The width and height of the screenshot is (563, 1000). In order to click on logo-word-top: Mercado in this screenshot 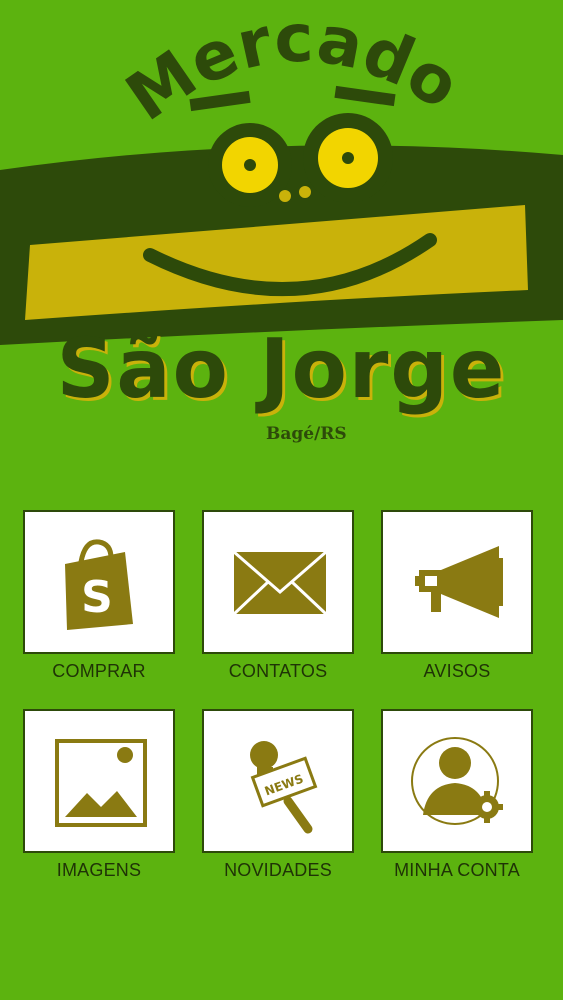, I will do `click(293, 68)`.